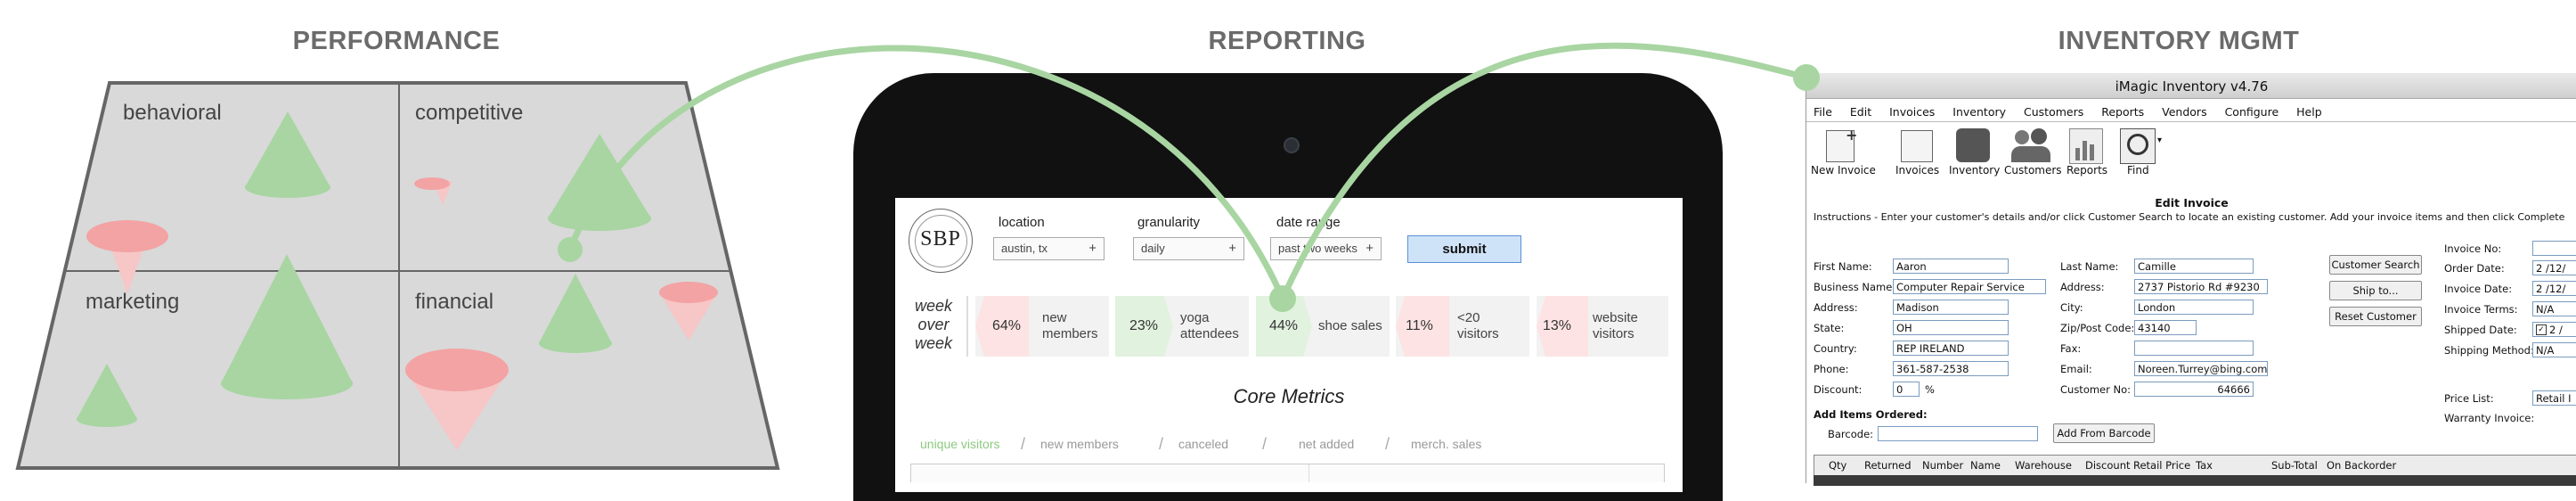 The height and width of the screenshot is (501, 2576). Describe the element at coordinates (2087, 170) in the screenshot. I see `toolbar-label-reports: Reports` at that location.